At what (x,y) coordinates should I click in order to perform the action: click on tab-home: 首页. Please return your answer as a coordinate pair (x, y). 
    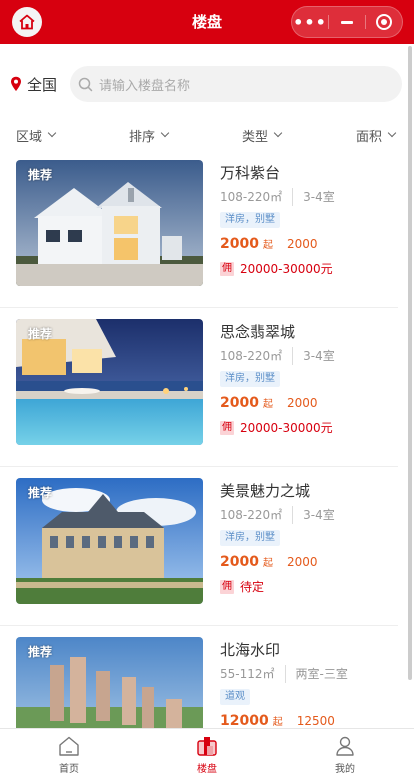
    Looking at the image, I should click on (69, 754).